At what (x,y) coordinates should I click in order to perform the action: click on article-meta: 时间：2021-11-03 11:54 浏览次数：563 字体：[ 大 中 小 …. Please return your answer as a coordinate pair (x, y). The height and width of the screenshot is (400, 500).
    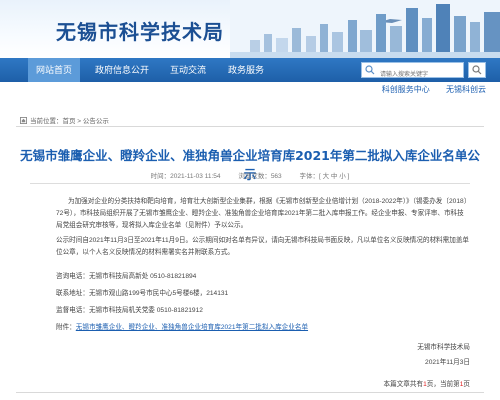
    Looking at the image, I should click on (250, 175).